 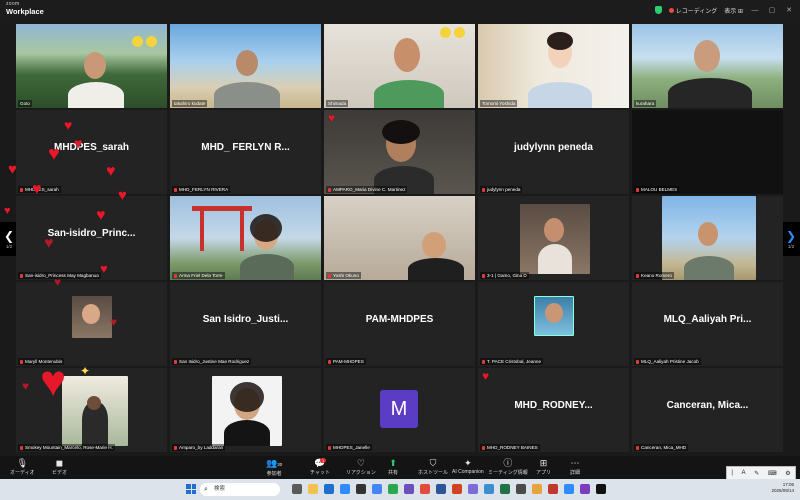 What do you see at coordinates (707, 152) in the screenshot?
I see `video-tile: MALOU BELMES` at bounding box center [707, 152].